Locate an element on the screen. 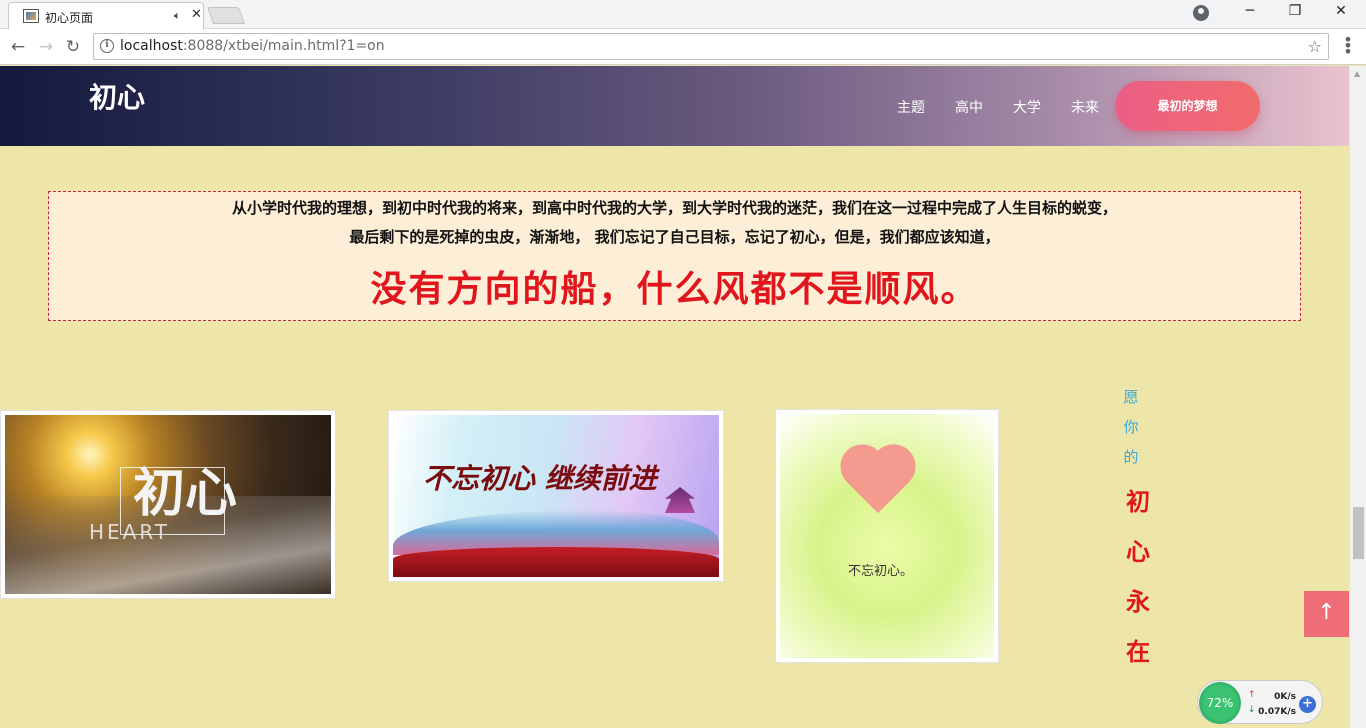 This screenshot has width=1366, height=728. photo-banner-image: 不忘初心 继续前进 is located at coordinates (556, 496).